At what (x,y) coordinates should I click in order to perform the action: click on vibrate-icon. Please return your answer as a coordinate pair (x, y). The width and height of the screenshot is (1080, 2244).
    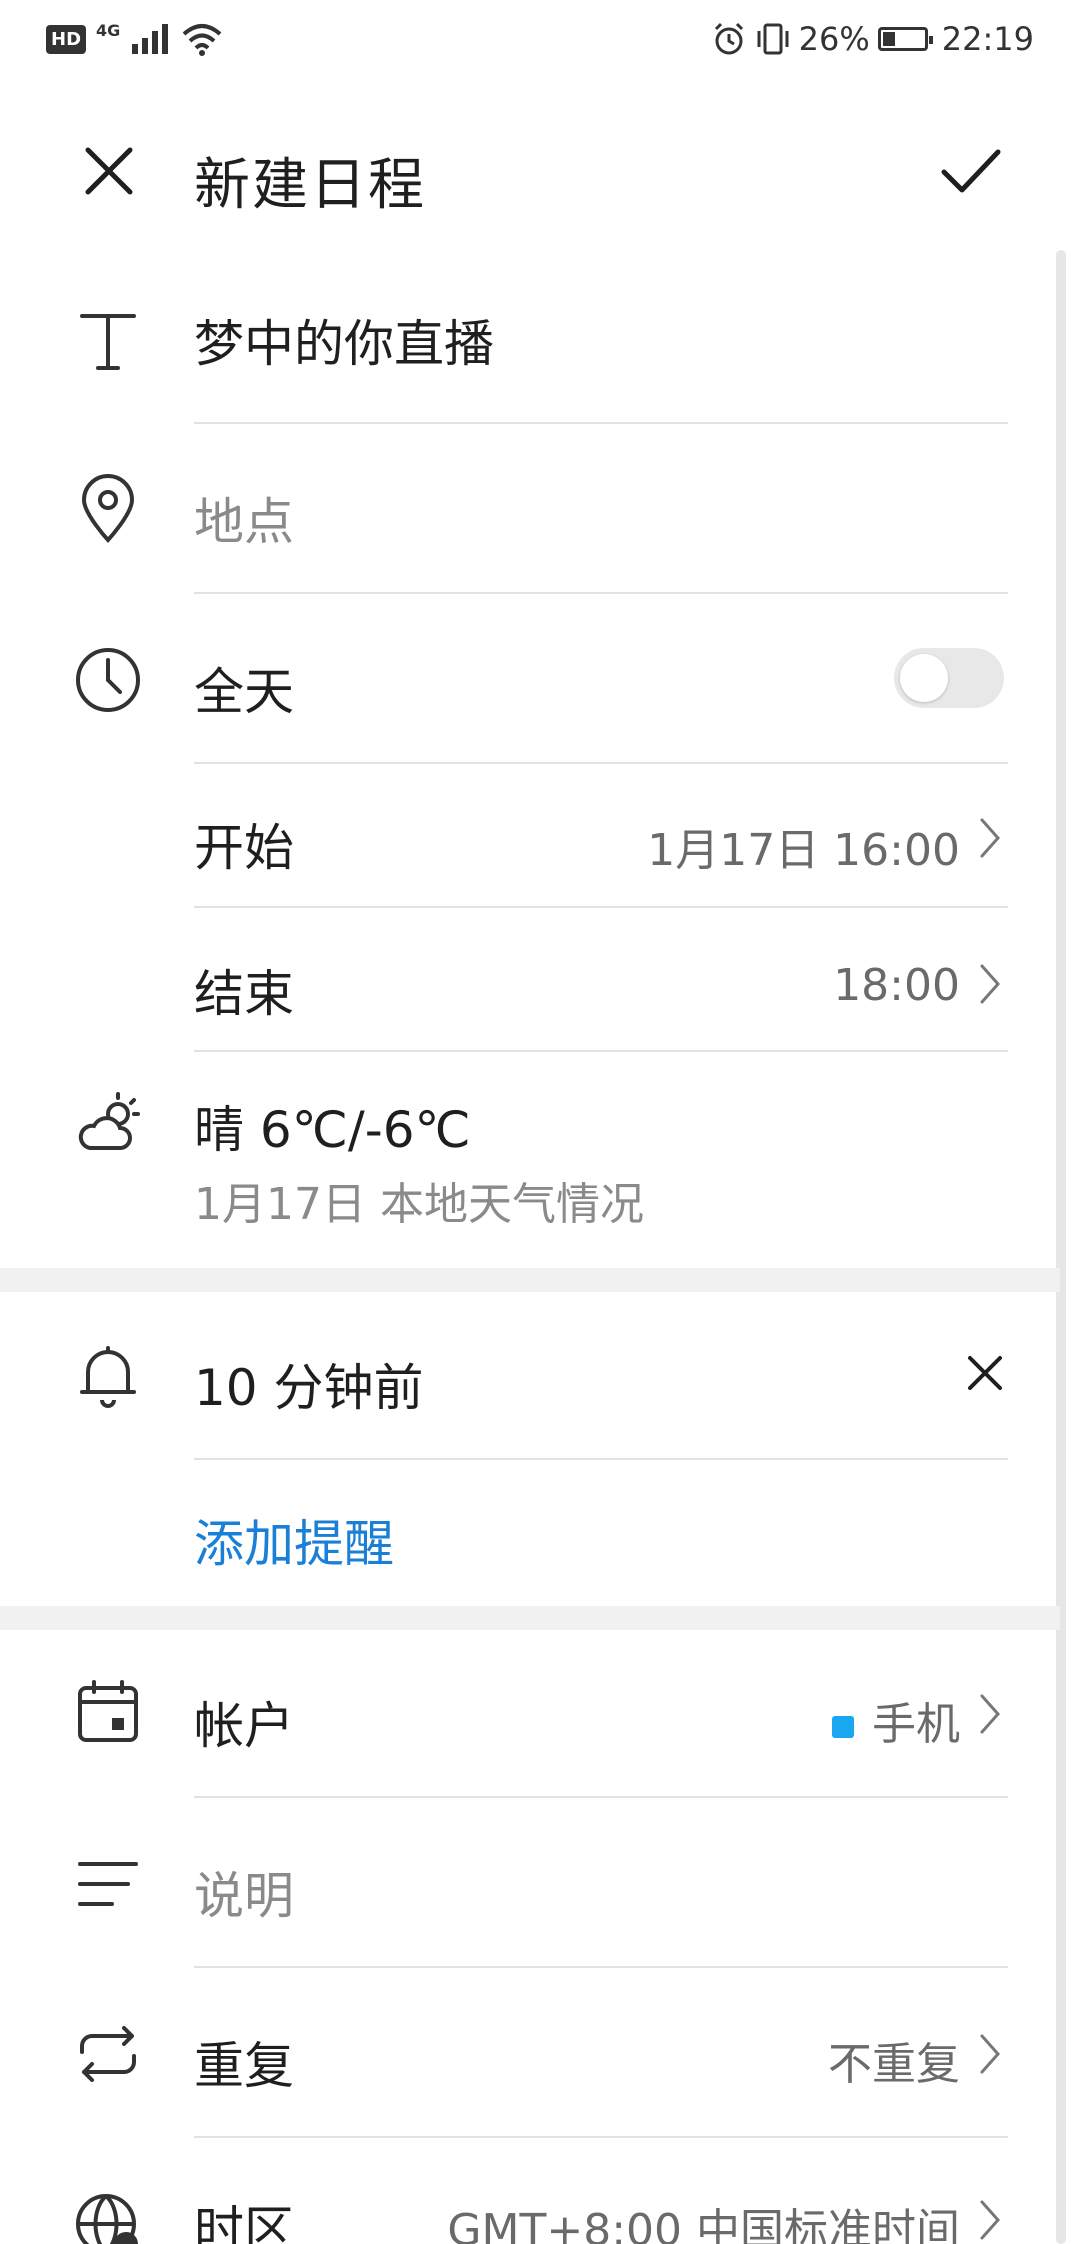
    Looking at the image, I should click on (773, 39).